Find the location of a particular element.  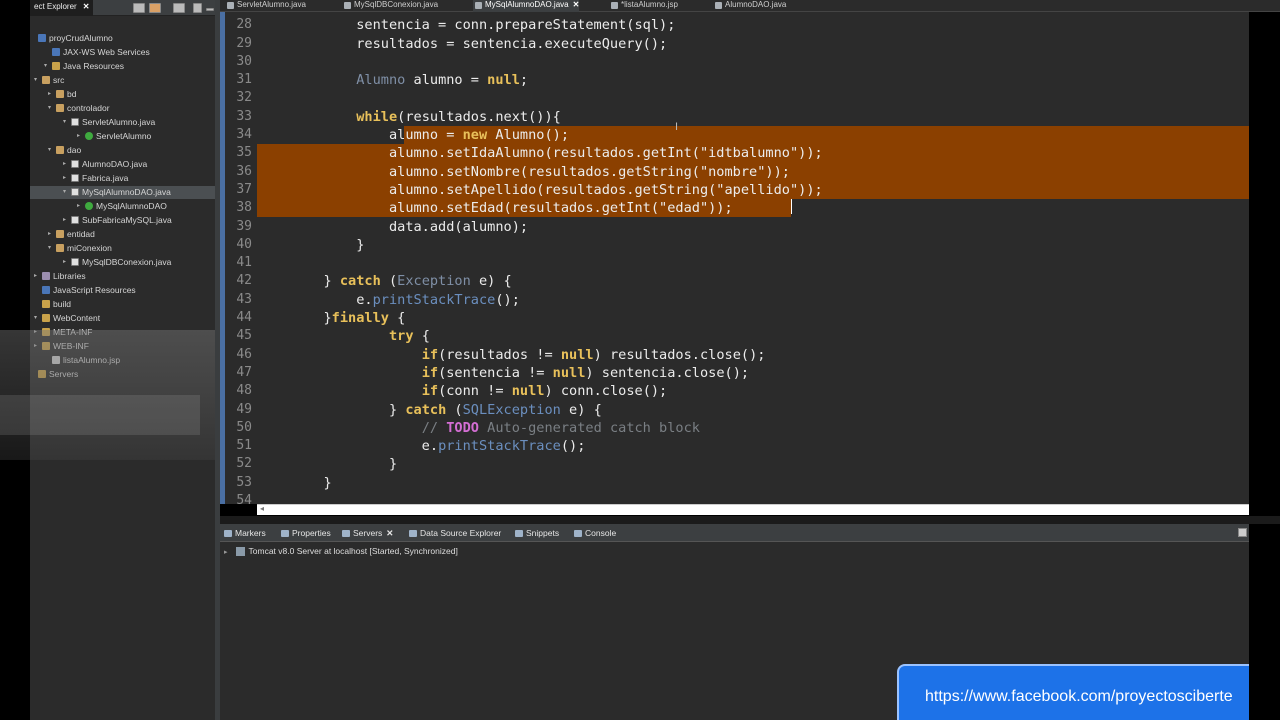

code-line: try { is located at coordinates (344, 336).